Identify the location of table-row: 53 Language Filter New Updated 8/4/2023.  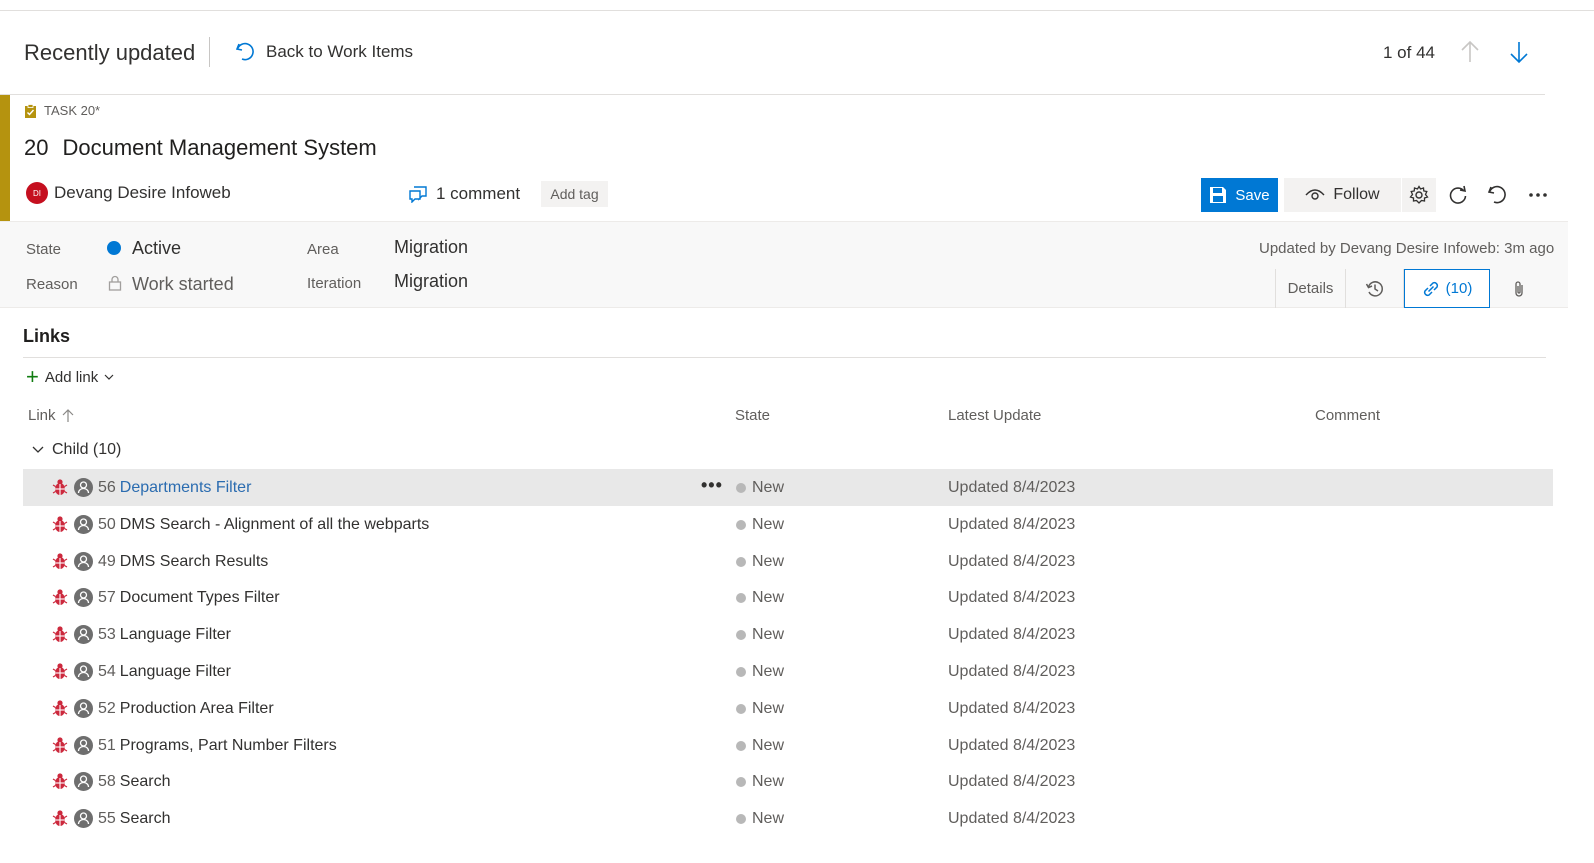
(788, 634).